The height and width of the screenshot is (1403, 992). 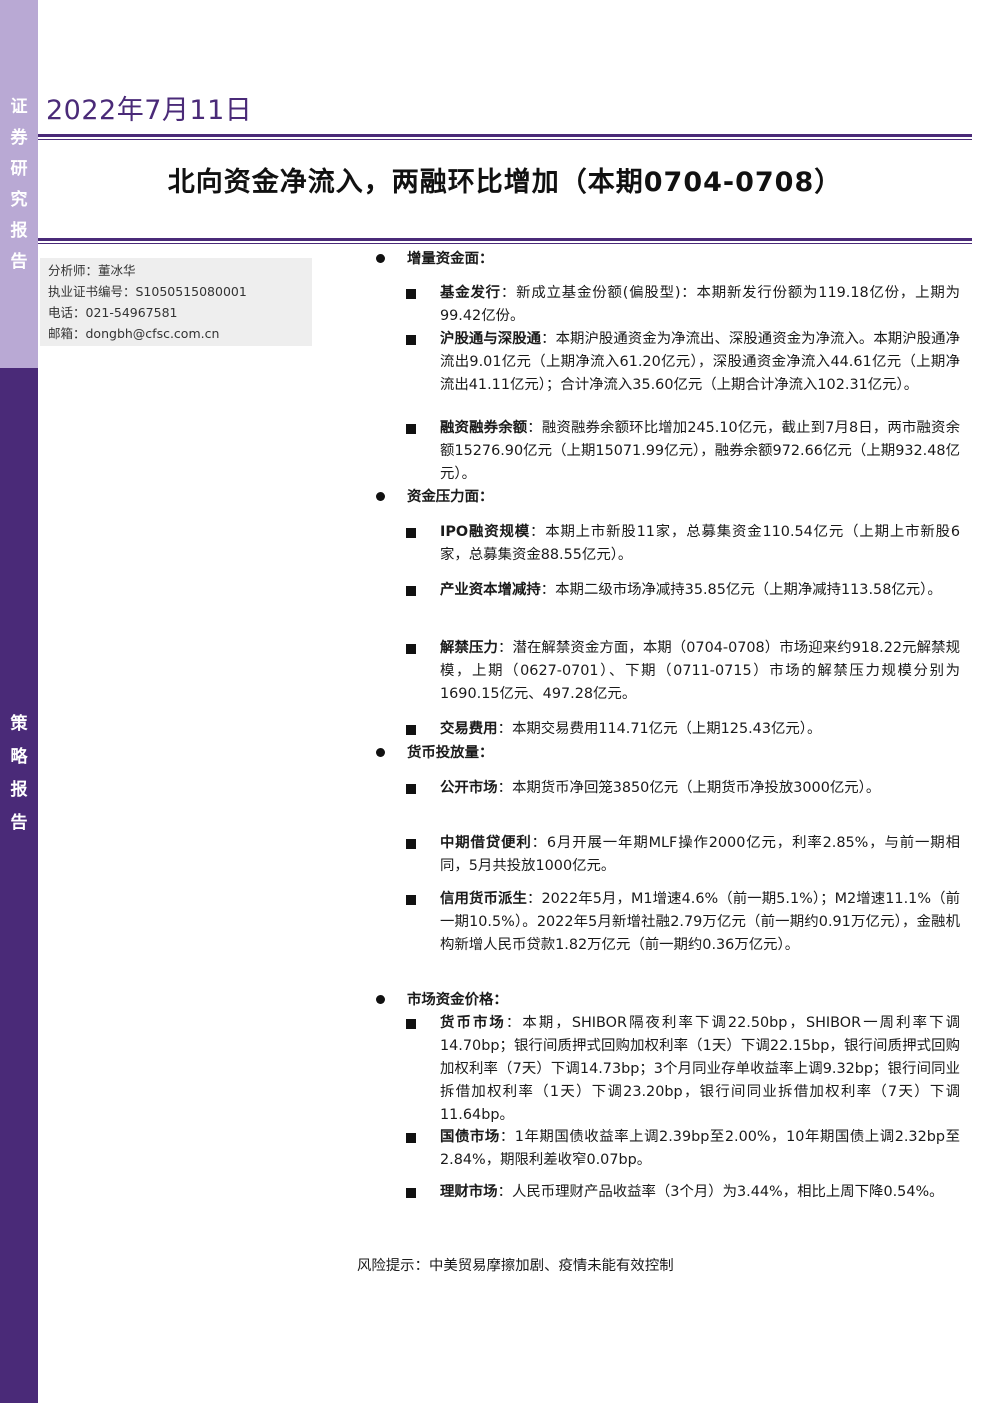 I want to click on section-heading-text: 资金压力面：, so click(x=450, y=497).